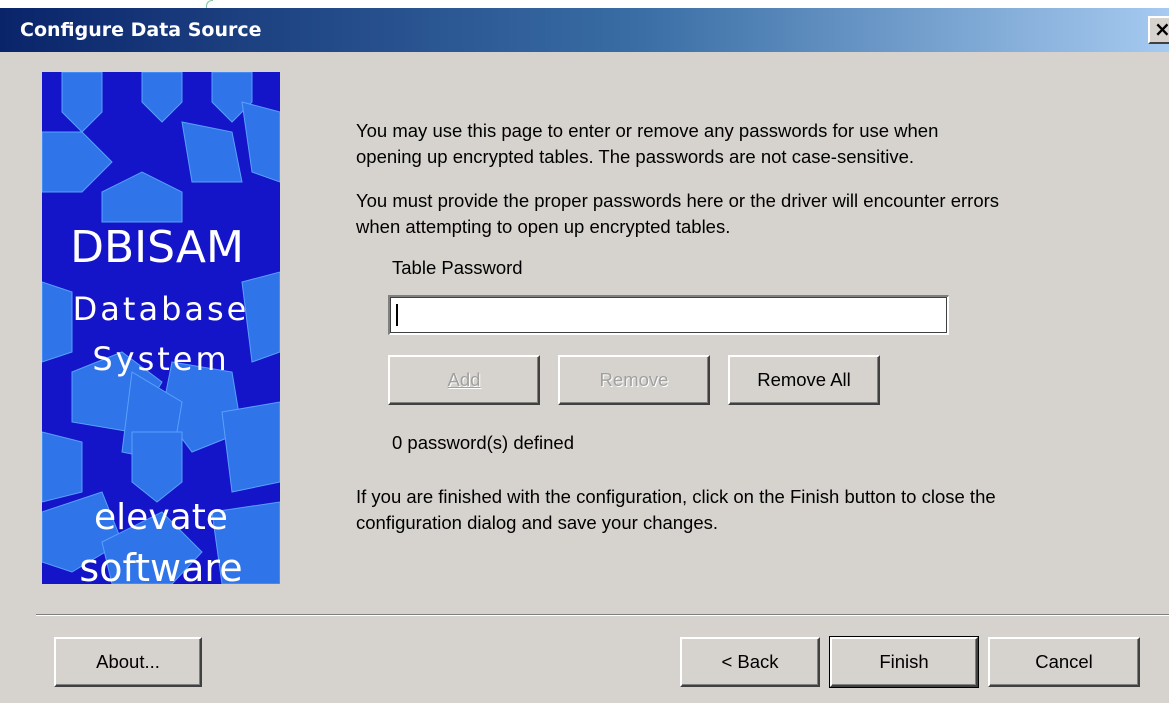 The height and width of the screenshot is (703, 1169). Describe the element at coordinates (457, 267) in the screenshot. I see `table-password-label: Table Password` at that location.